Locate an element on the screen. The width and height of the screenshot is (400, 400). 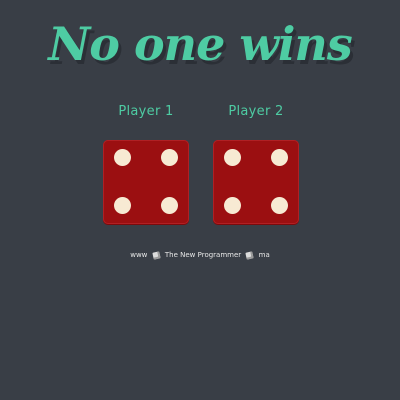
footer-middle: The New Programmer is located at coordinates (203, 255).